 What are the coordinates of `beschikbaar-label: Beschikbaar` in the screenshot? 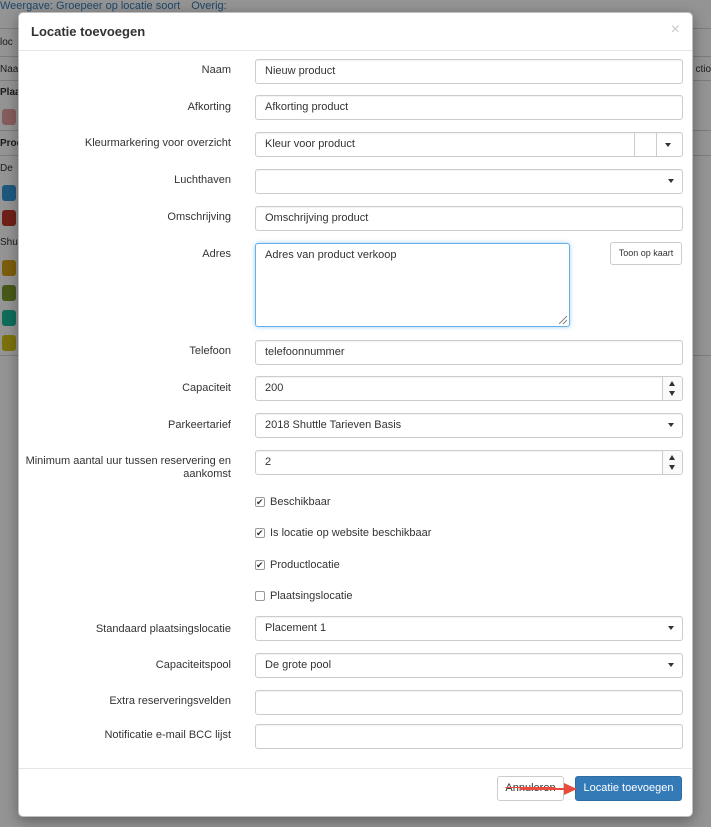 It's located at (300, 502).